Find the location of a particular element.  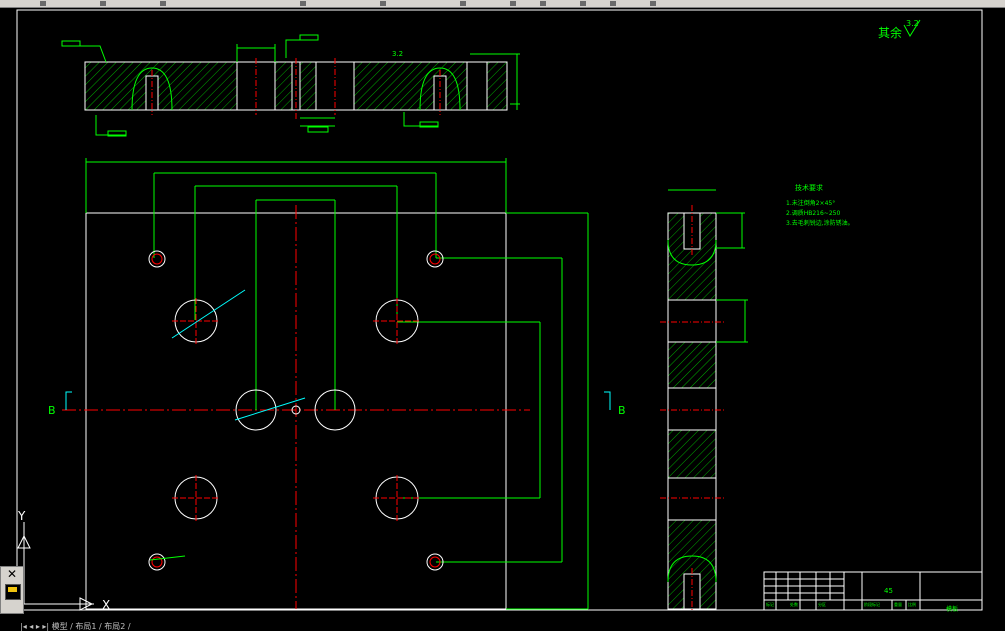

layout-tabs: |◂ ◂ ▸ ▸| 模型 / 布局1 / 布局2 / is located at coordinates (75, 626).